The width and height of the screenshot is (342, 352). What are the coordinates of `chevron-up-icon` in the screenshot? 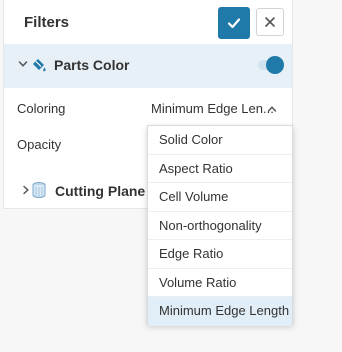 It's located at (272, 109).